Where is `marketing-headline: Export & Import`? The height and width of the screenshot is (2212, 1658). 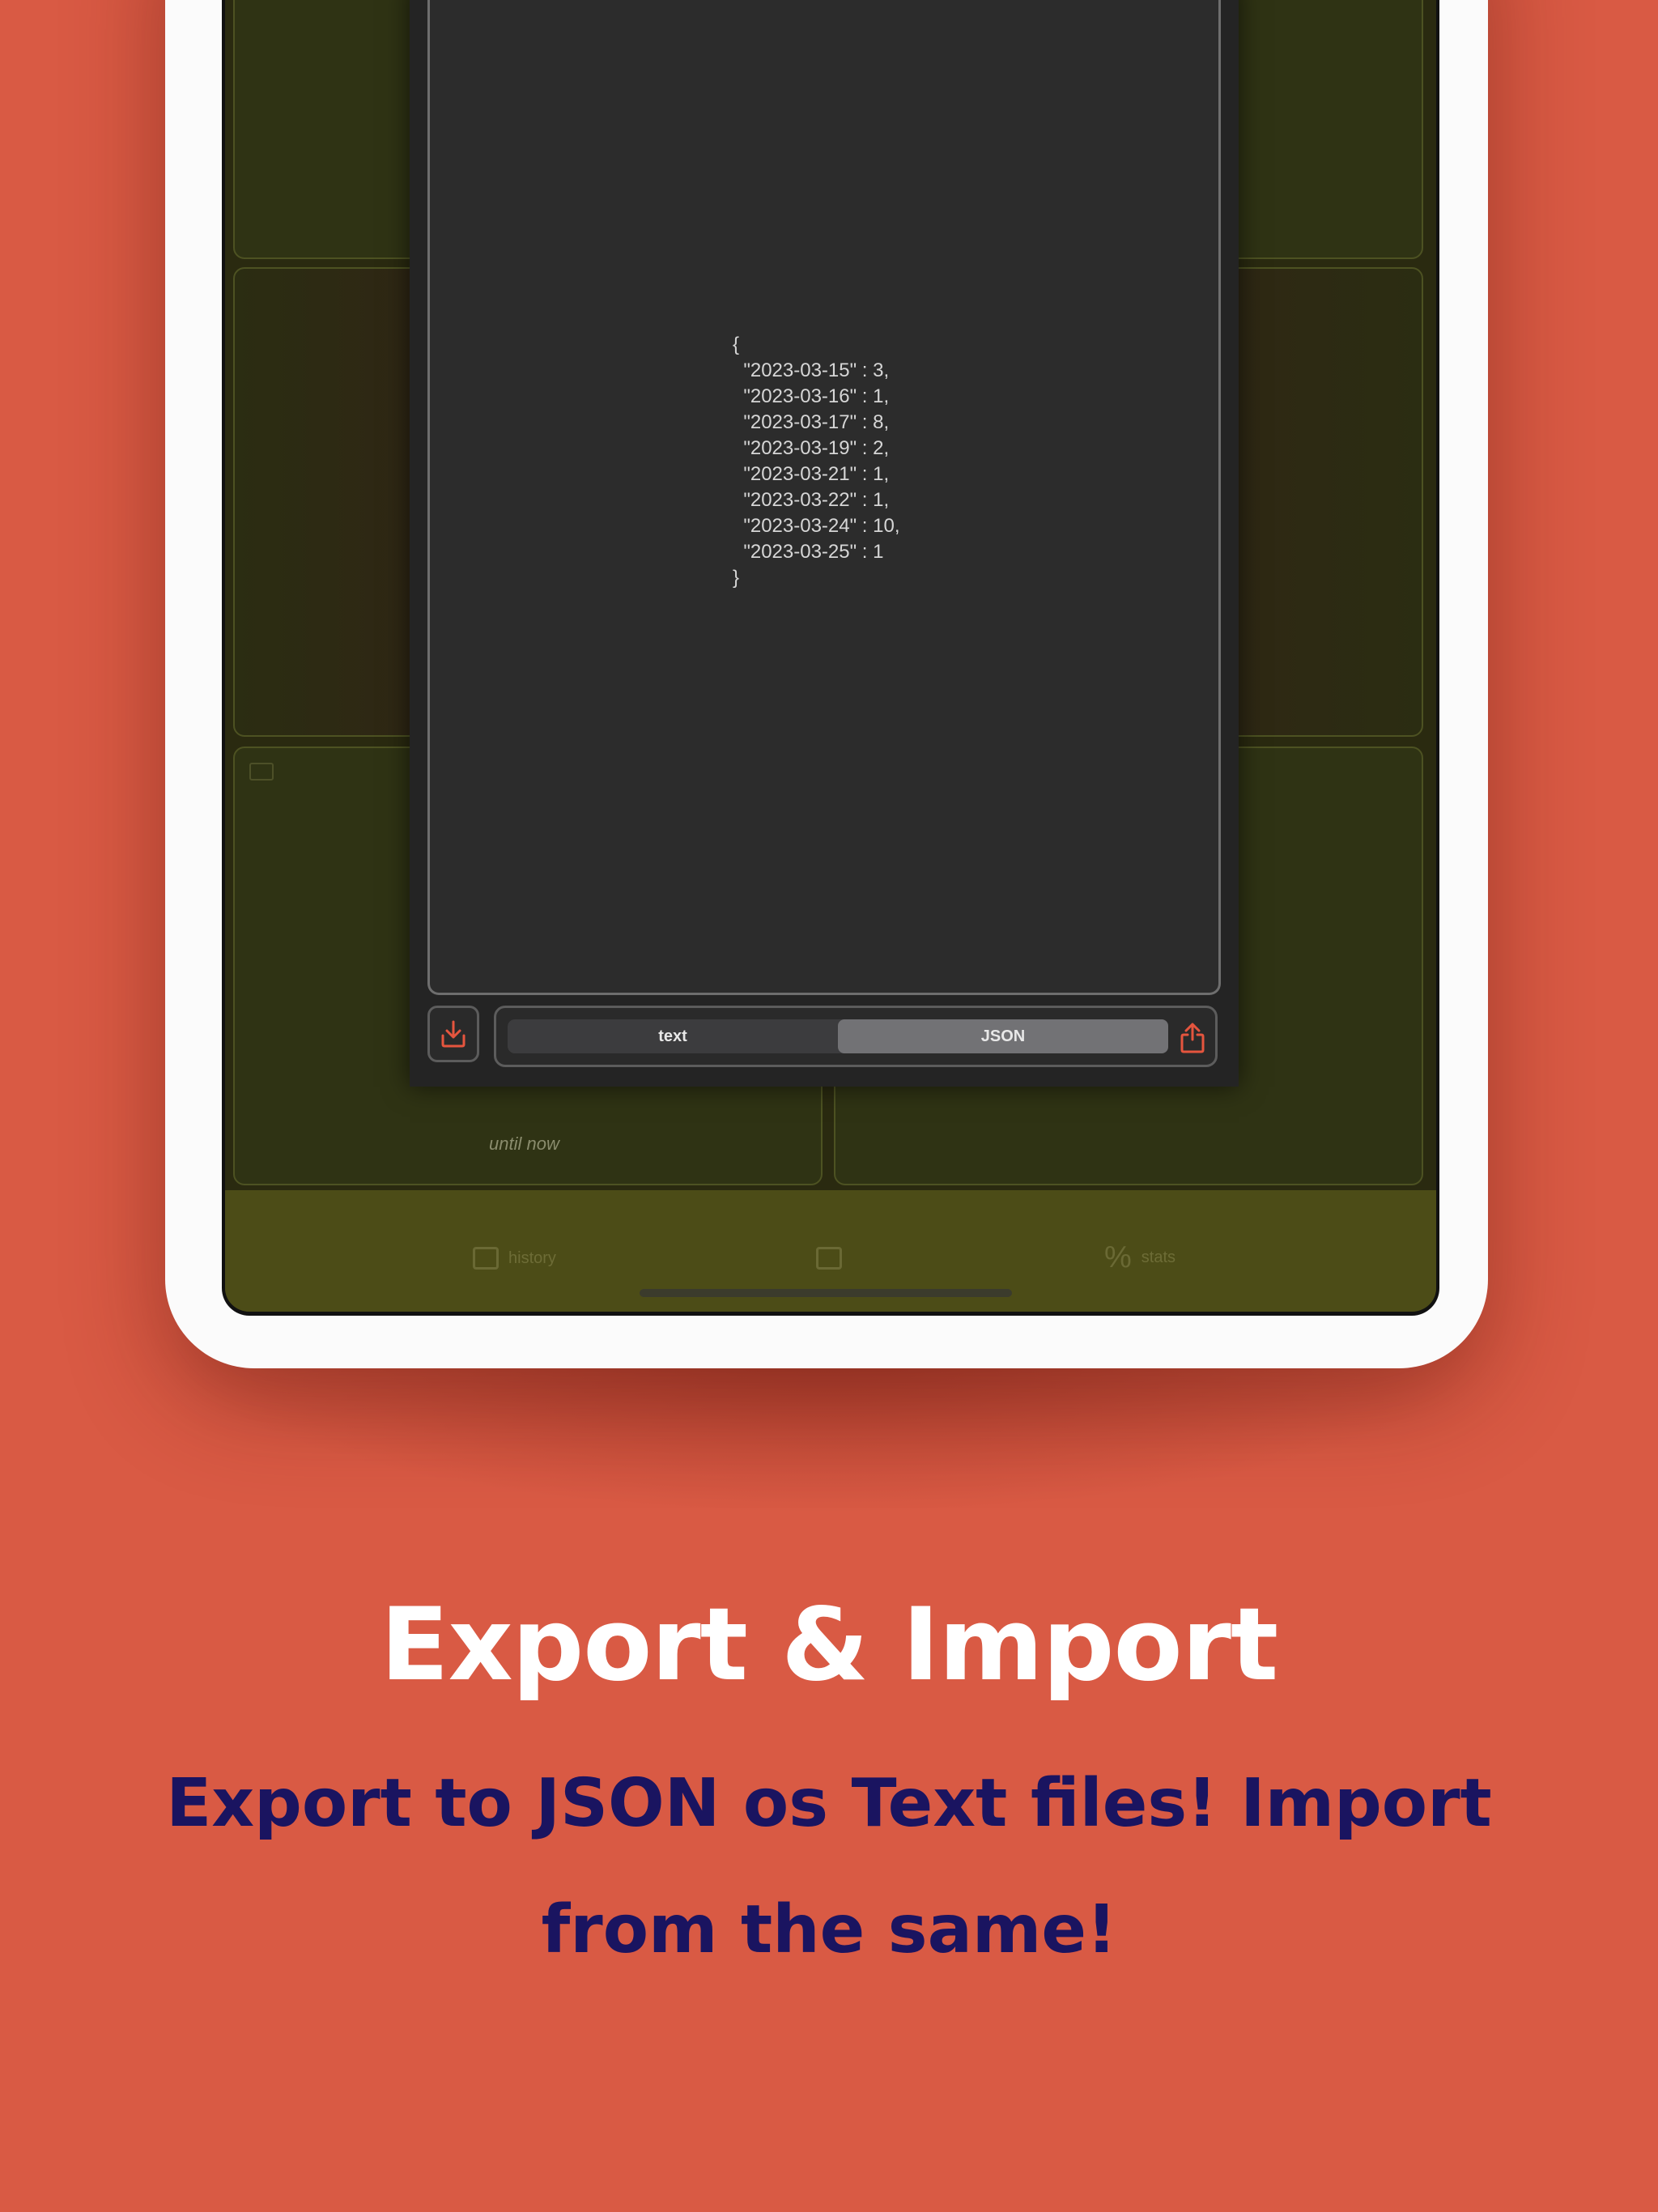
marketing-headline: Export & Import is located at coordinates (829, 1646).